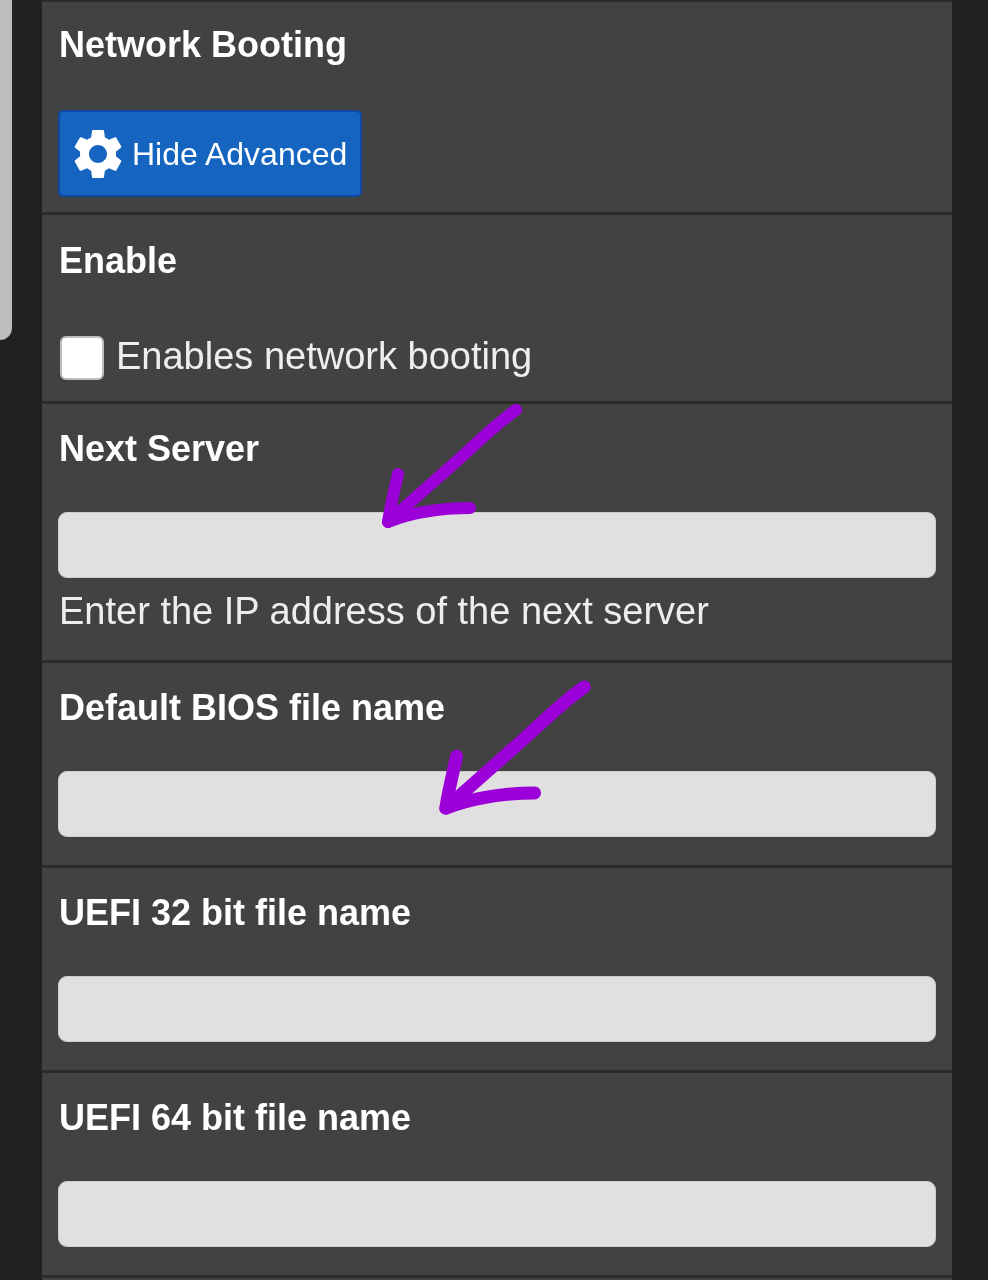  I want to click on help-text: Enter the IP address of the next server, so click(384, 611).